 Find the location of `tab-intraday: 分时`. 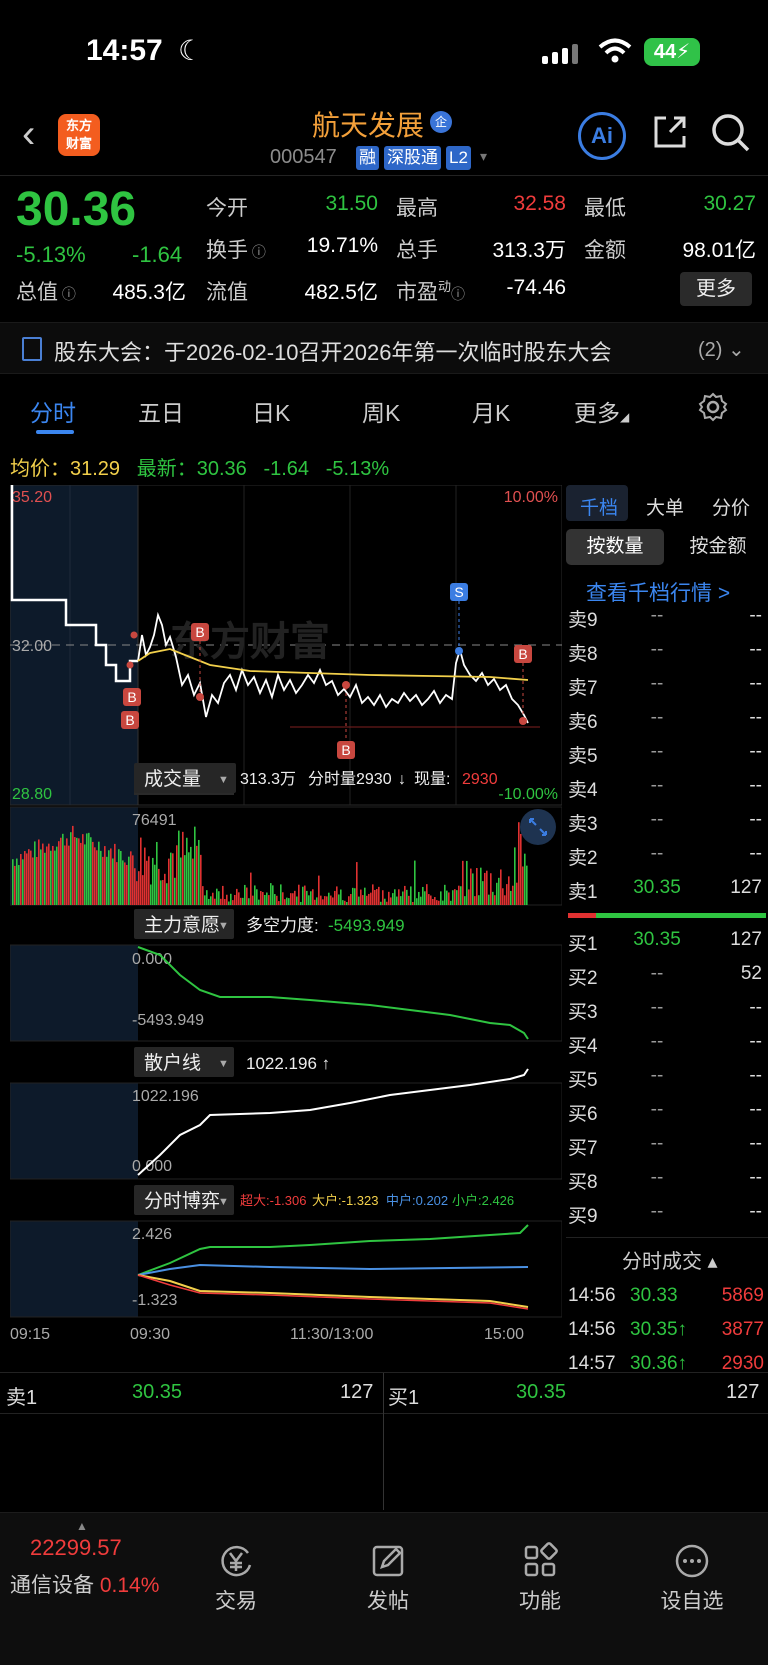

tab-intraday: 分时 is located at coordinates (53, 411).